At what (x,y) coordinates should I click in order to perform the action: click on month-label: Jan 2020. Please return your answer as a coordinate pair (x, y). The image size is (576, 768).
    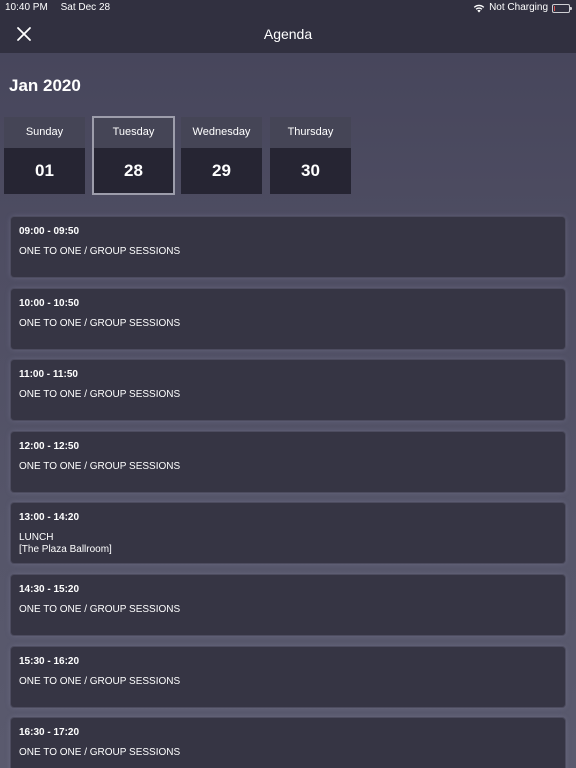
    Looking at the image, I should click on (45, 85).